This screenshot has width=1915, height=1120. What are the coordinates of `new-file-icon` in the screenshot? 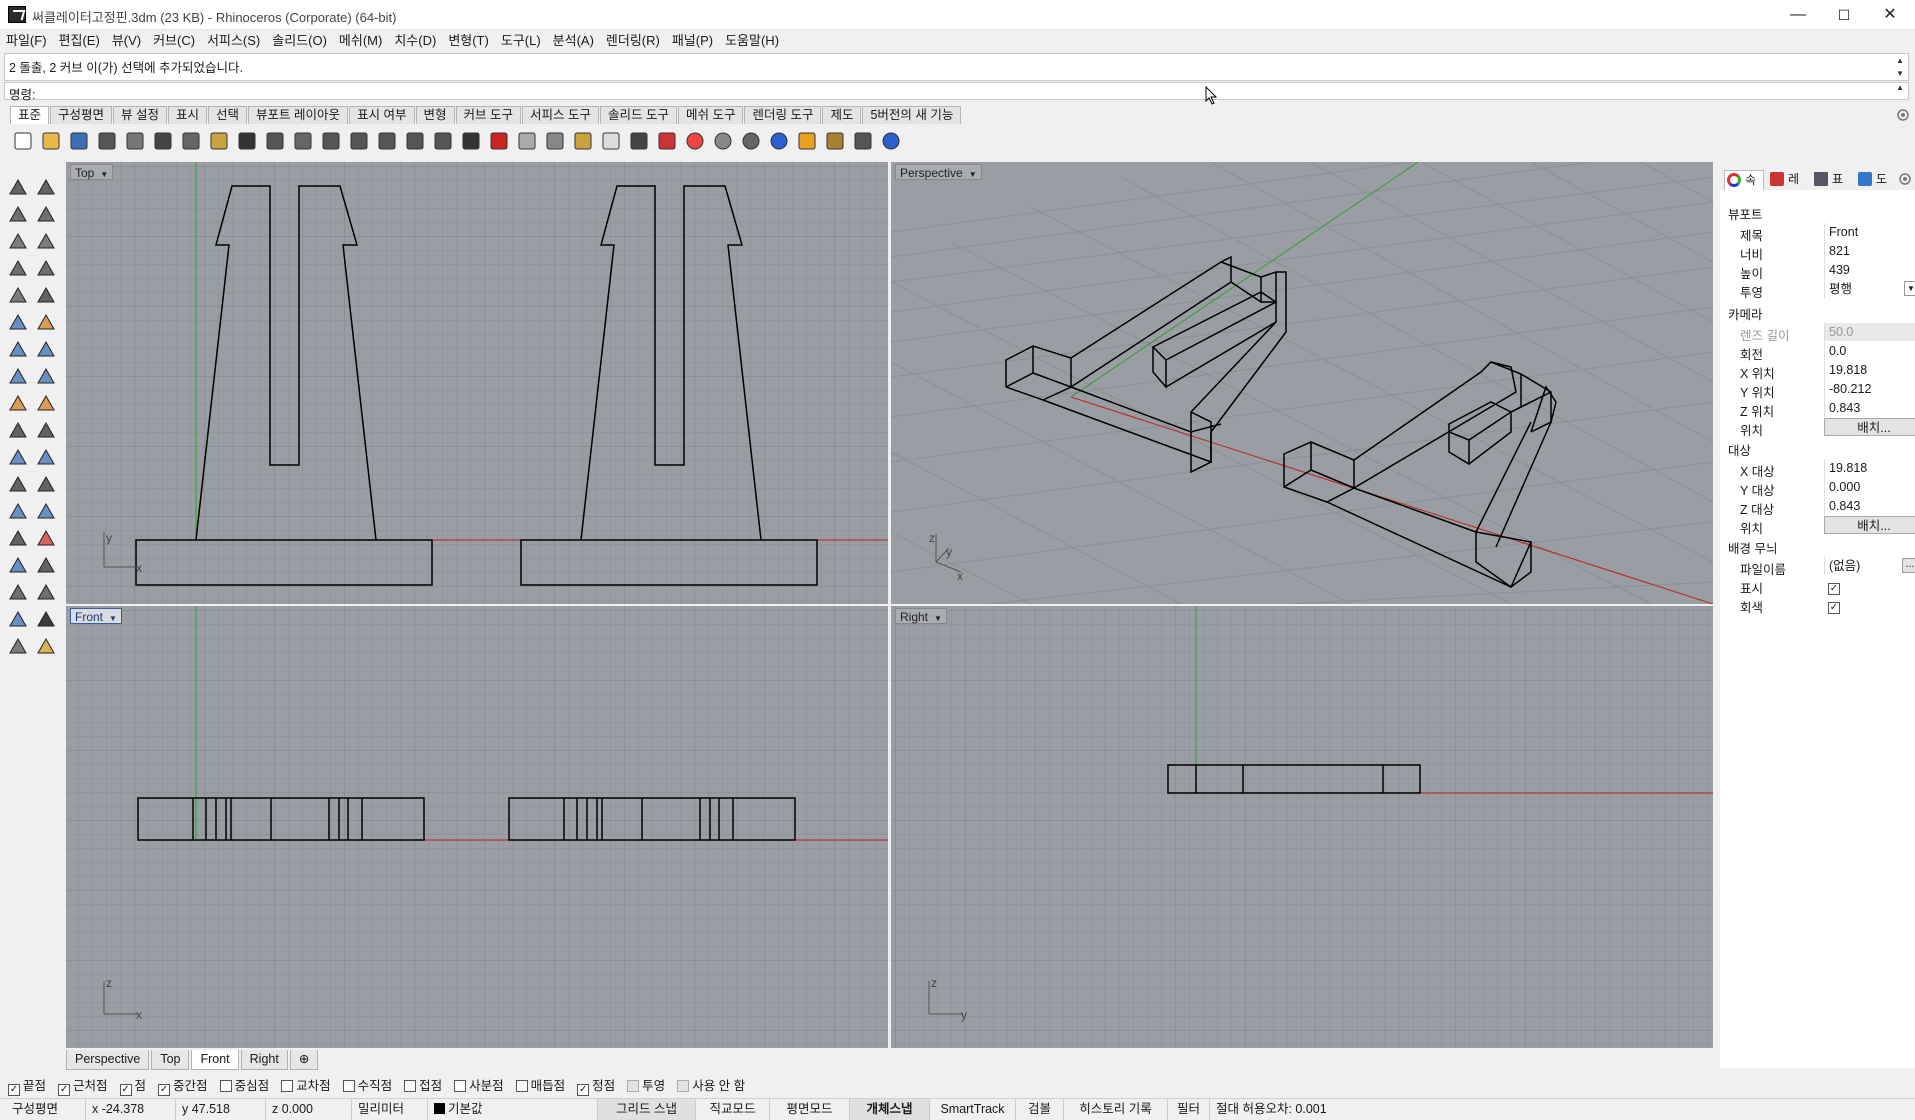 It's located at (23, 141).